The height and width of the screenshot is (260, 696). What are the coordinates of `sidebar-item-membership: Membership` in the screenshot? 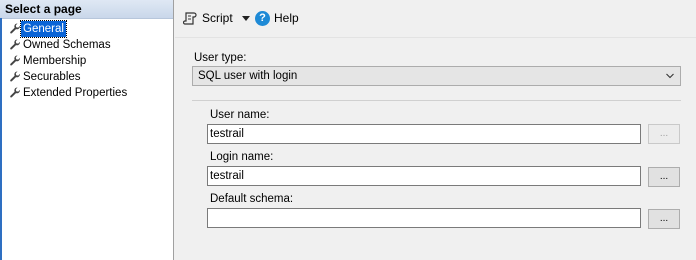 It's located at (48, 61).